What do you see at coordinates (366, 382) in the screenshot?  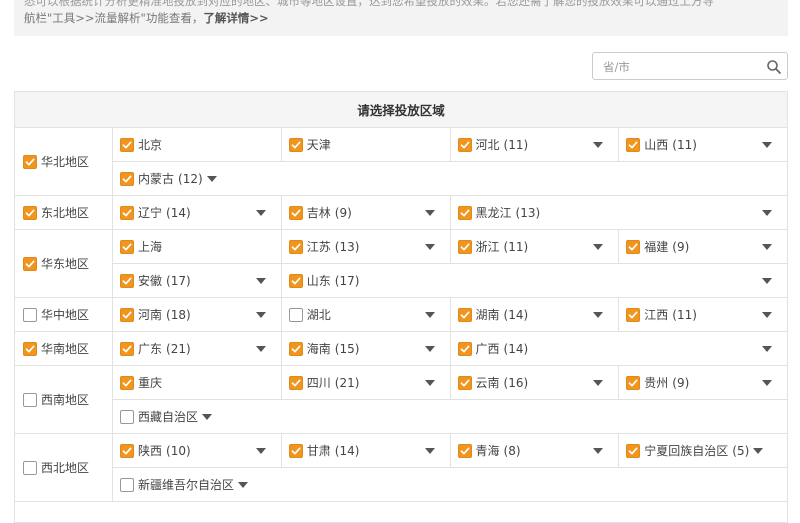 I see `province-item: 四川 (21)` at bounding box center [366, 382].